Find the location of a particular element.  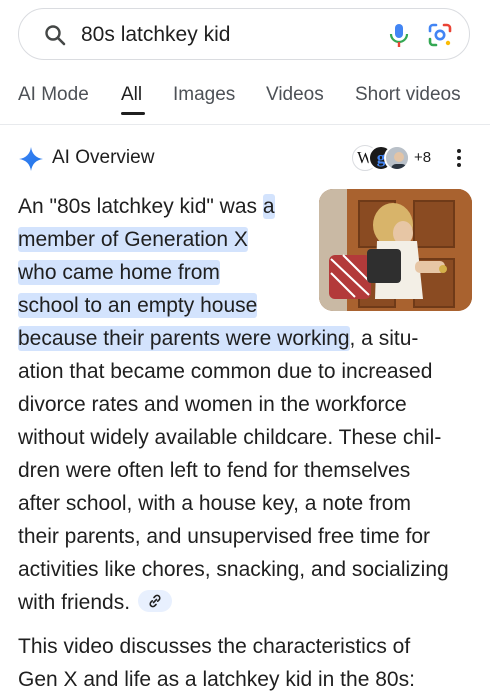

source-favicon-person is located at coordinates (397, 158).